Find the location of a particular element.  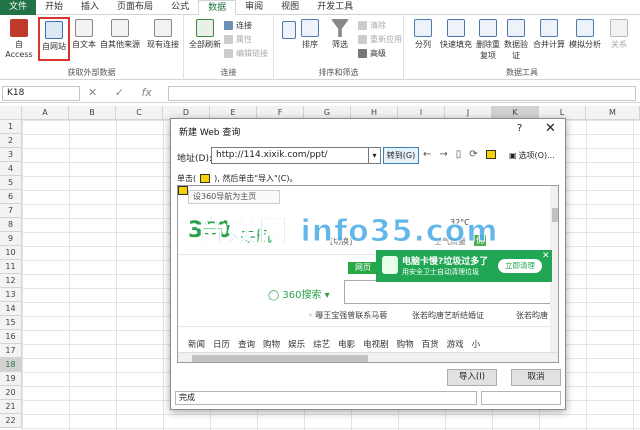

advanced-button: 高级 is located at coordinates (372, 53).